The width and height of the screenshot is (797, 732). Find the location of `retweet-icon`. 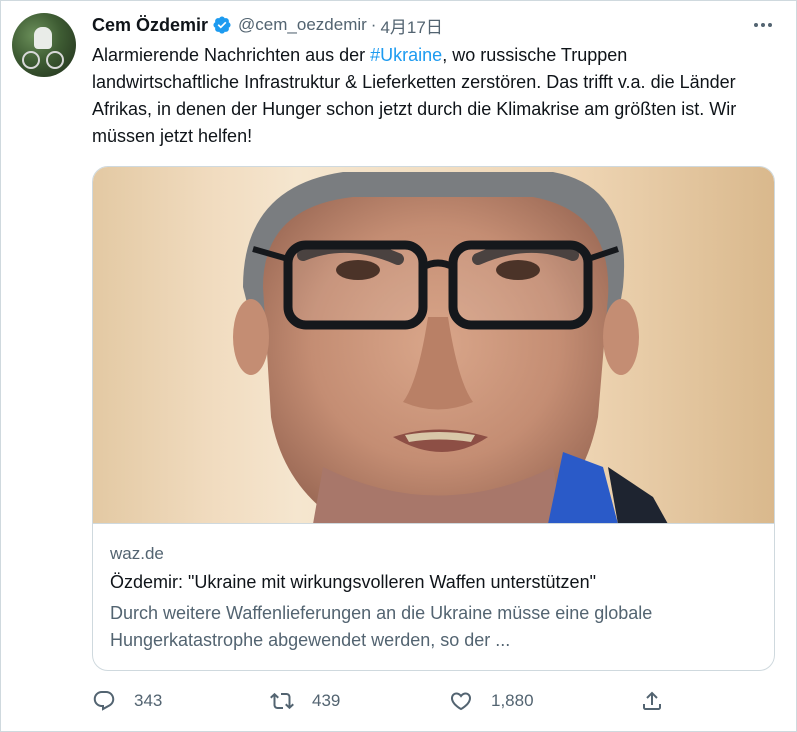

retweet-icon is located at coordinates (282, 701).